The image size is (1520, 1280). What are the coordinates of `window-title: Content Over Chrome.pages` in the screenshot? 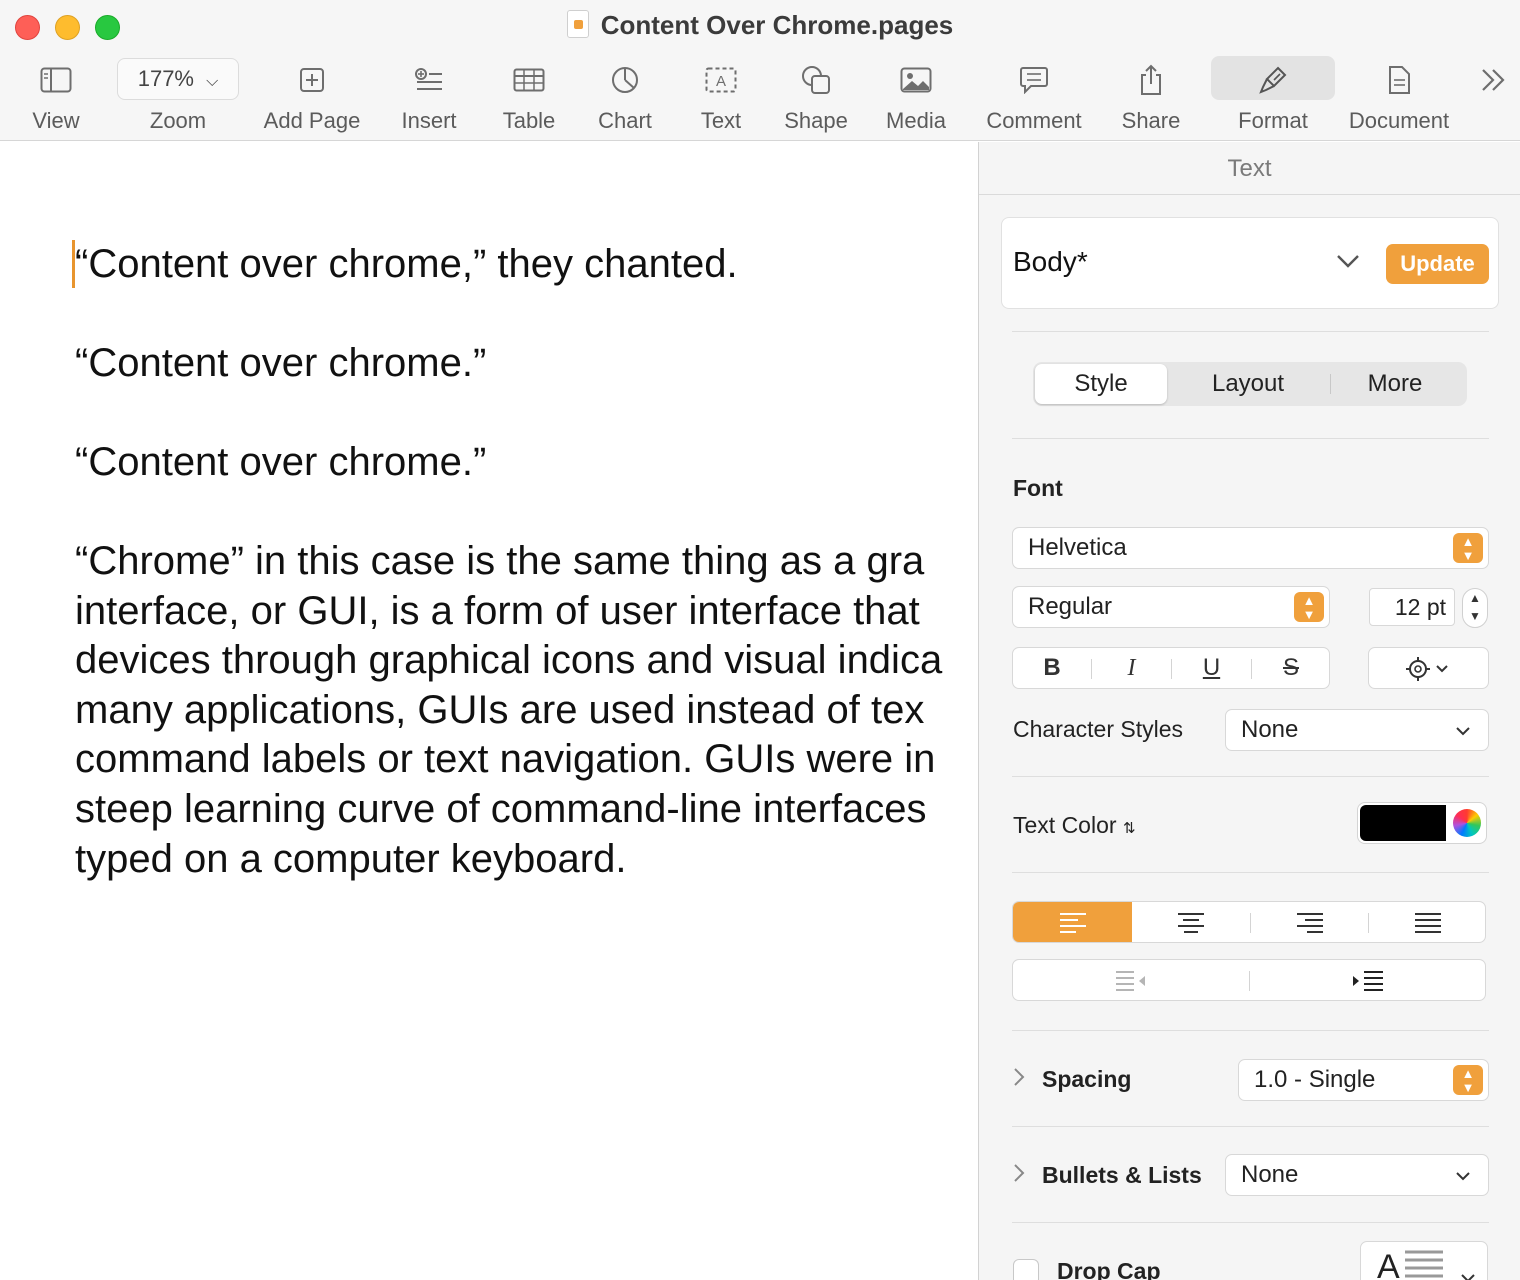 It's located at (760, 25).